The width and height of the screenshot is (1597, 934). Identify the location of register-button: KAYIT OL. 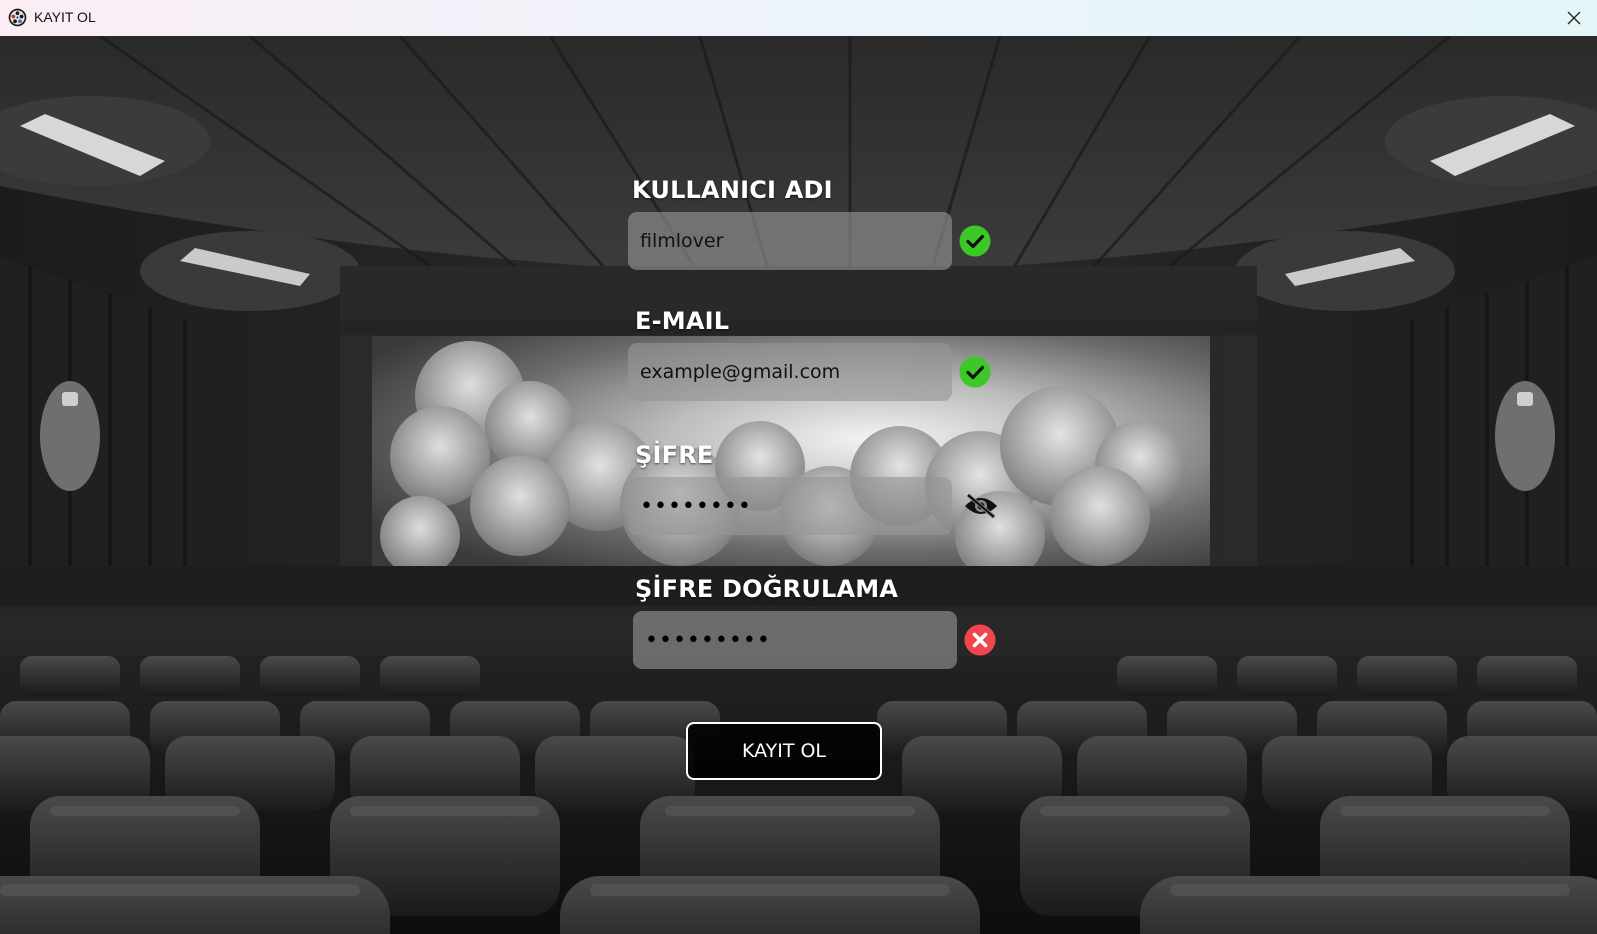
(784, 751).